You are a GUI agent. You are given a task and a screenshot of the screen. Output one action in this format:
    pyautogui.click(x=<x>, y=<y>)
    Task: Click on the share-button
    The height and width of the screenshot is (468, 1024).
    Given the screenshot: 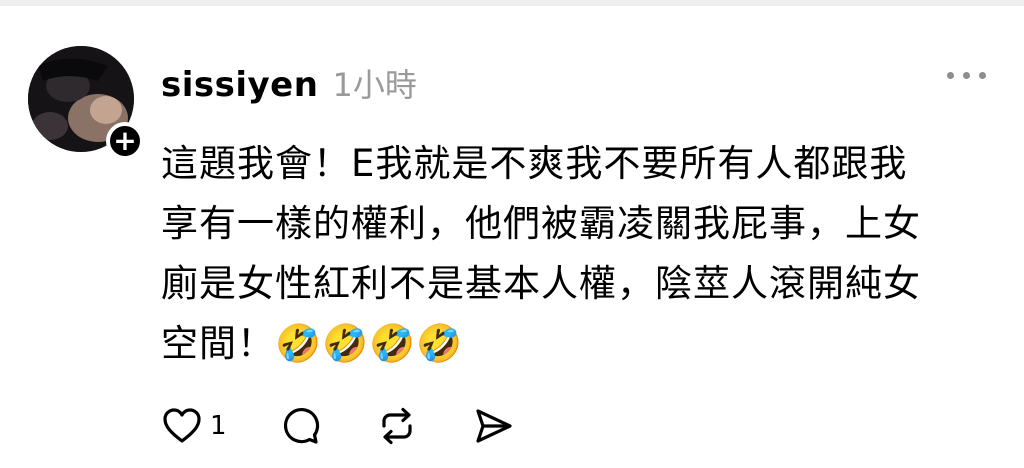 What is the action you would take?
    pyautogui.click(x=493, y=426)
    